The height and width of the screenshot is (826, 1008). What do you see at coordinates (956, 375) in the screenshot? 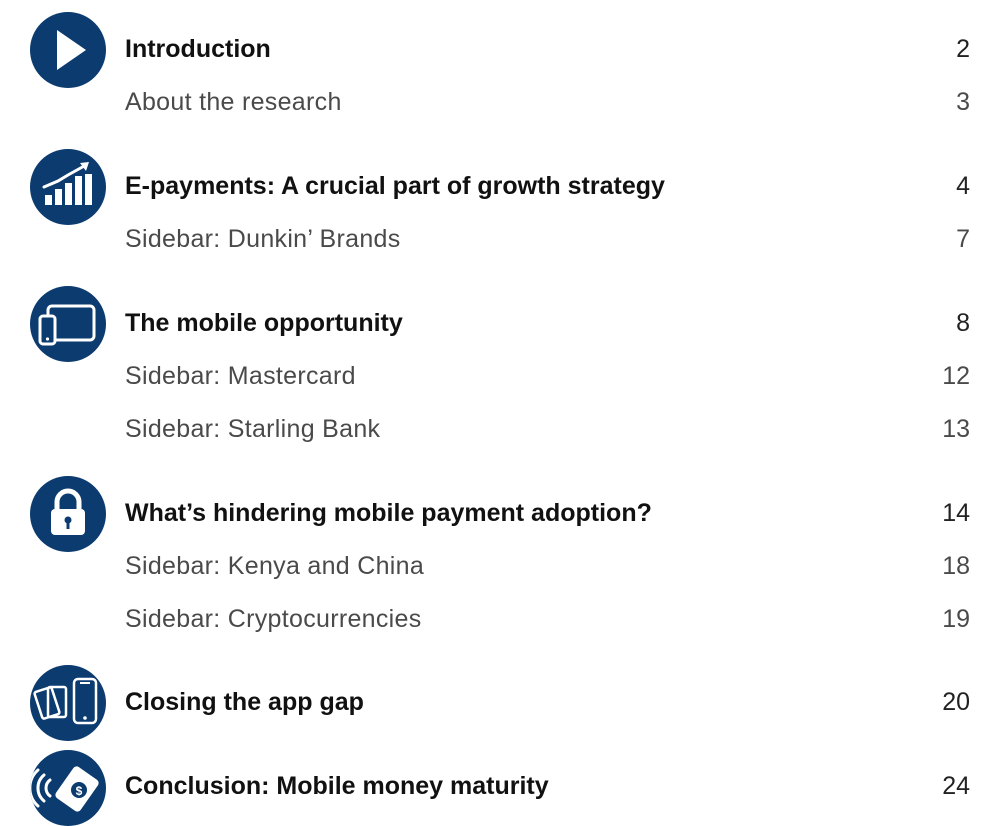
I see `page-number: 12` at bounding box center [956, 375].